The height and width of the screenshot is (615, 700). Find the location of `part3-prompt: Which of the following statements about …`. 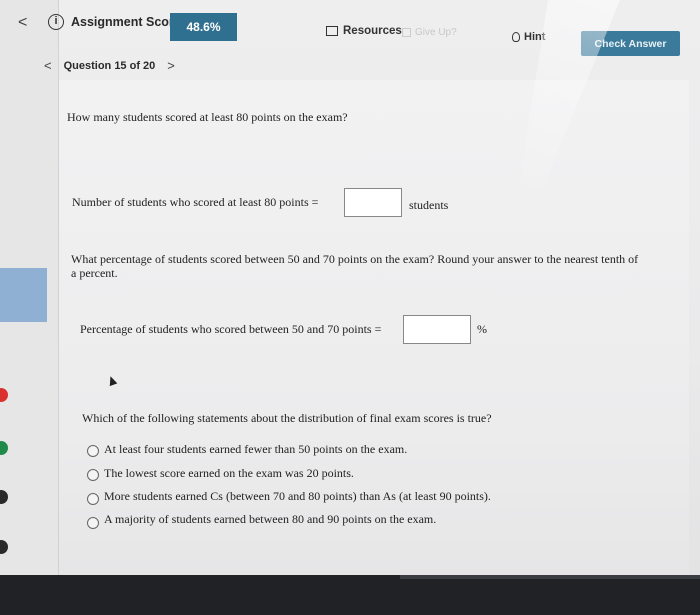

part3-prompt: Which of the following statements about … is located at coordinates (287, 418).